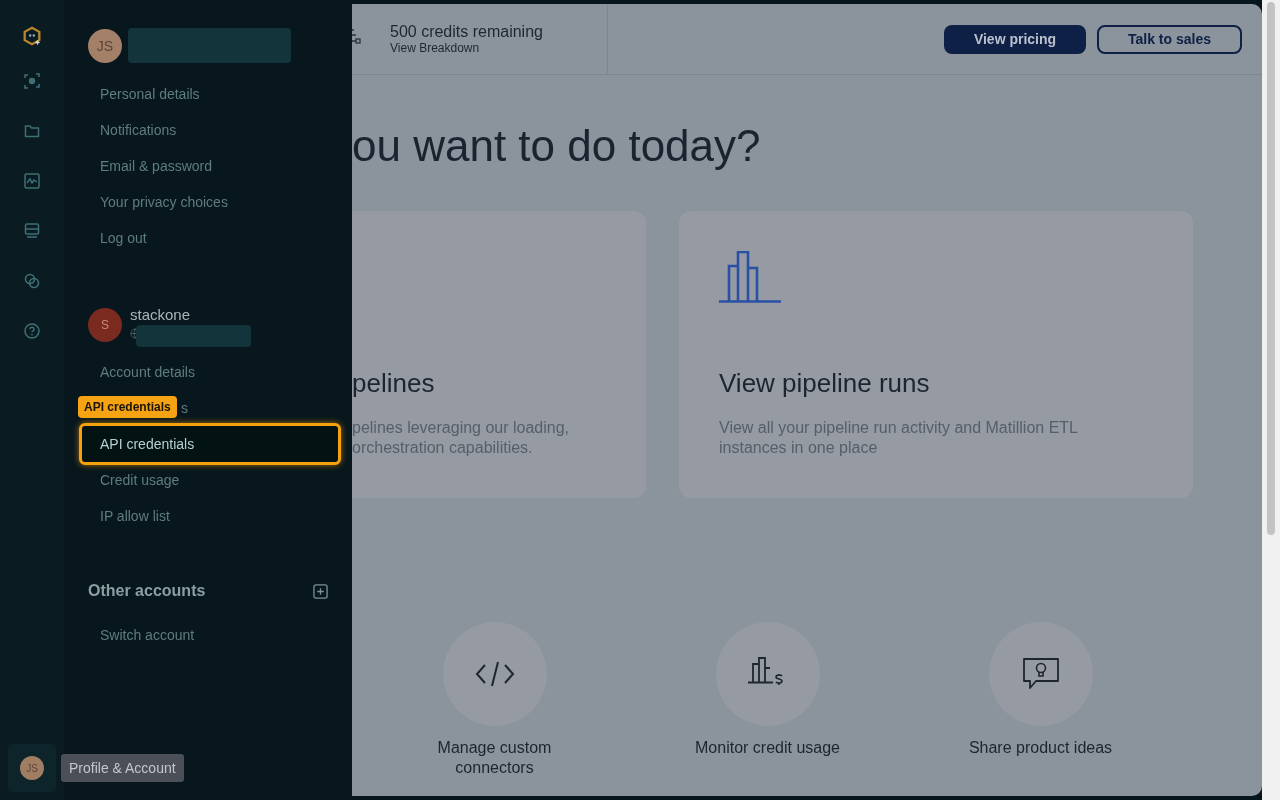  What do you see at coordinates (466, 48) in the screenshot?
I see `breakdown-link: View Breakdown` at bounding box center [466, 48].